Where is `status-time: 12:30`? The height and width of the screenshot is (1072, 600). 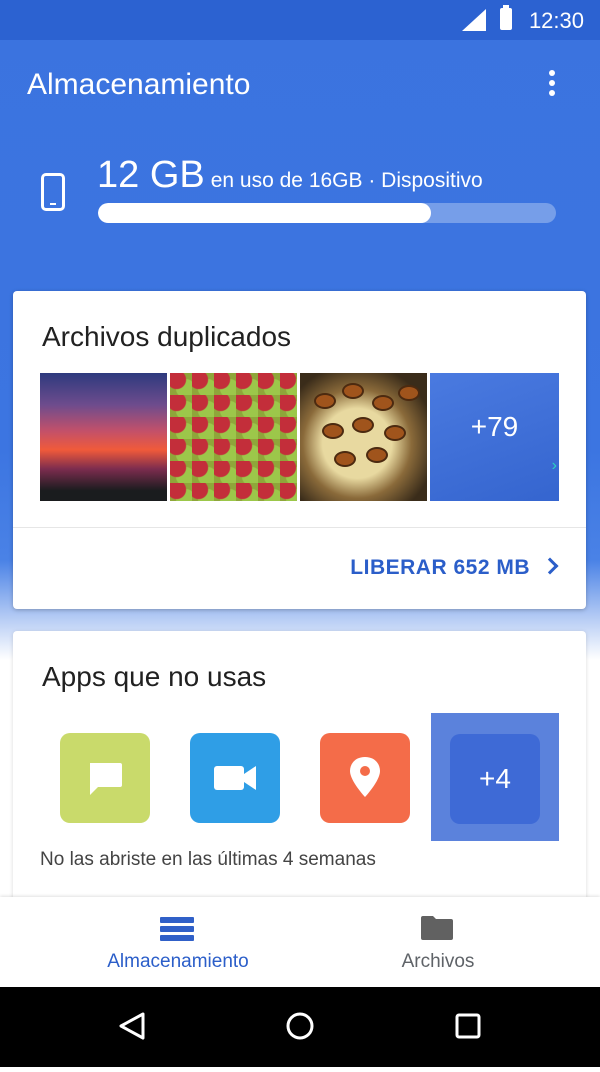
status-time: 12:30 is located at coordinates (556, 20).